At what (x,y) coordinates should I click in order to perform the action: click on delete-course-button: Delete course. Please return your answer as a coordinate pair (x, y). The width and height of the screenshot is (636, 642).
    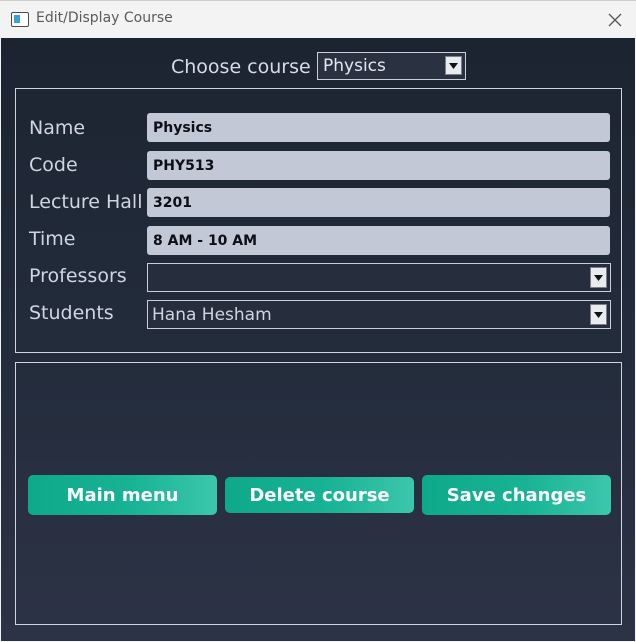
    Looking at the image, I should click on (319, 495).